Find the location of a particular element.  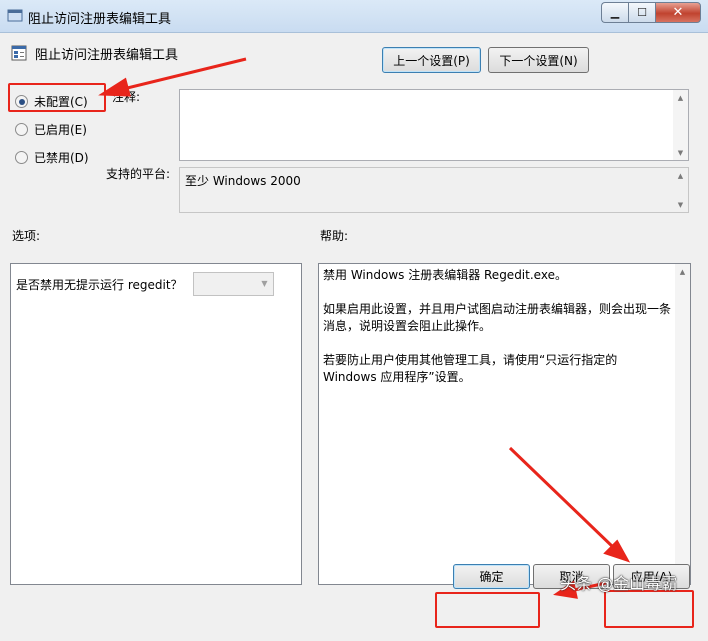

arrow-to-not-configured is located at coordinates (184, 74).